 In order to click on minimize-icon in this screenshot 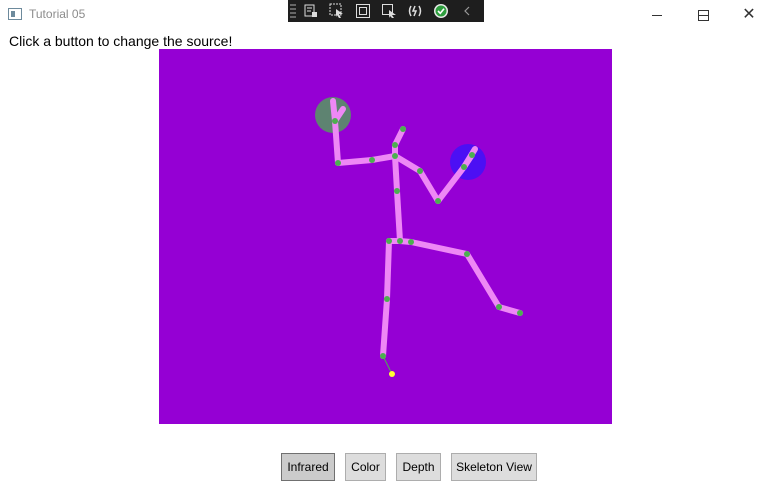, I will do `click(657, 15)`.